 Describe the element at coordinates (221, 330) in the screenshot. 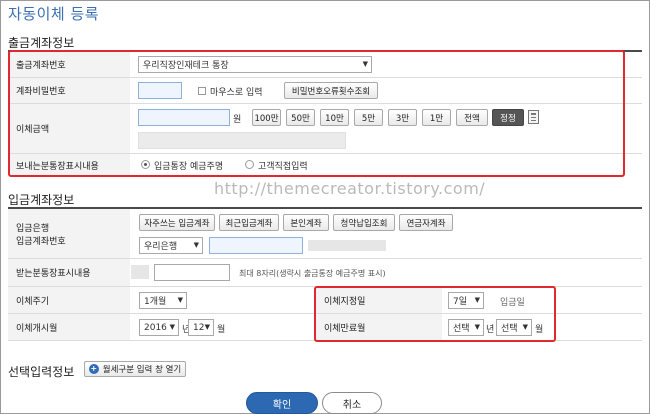

I see `start-month-unit: 월` at that location.